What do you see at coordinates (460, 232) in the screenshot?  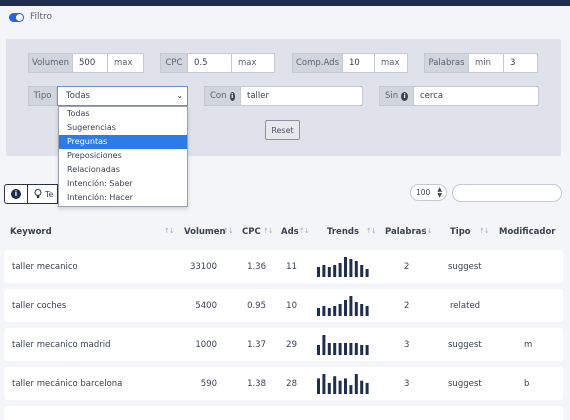 I see `column-tipo: Tipo` at bounding box center [460, 232].